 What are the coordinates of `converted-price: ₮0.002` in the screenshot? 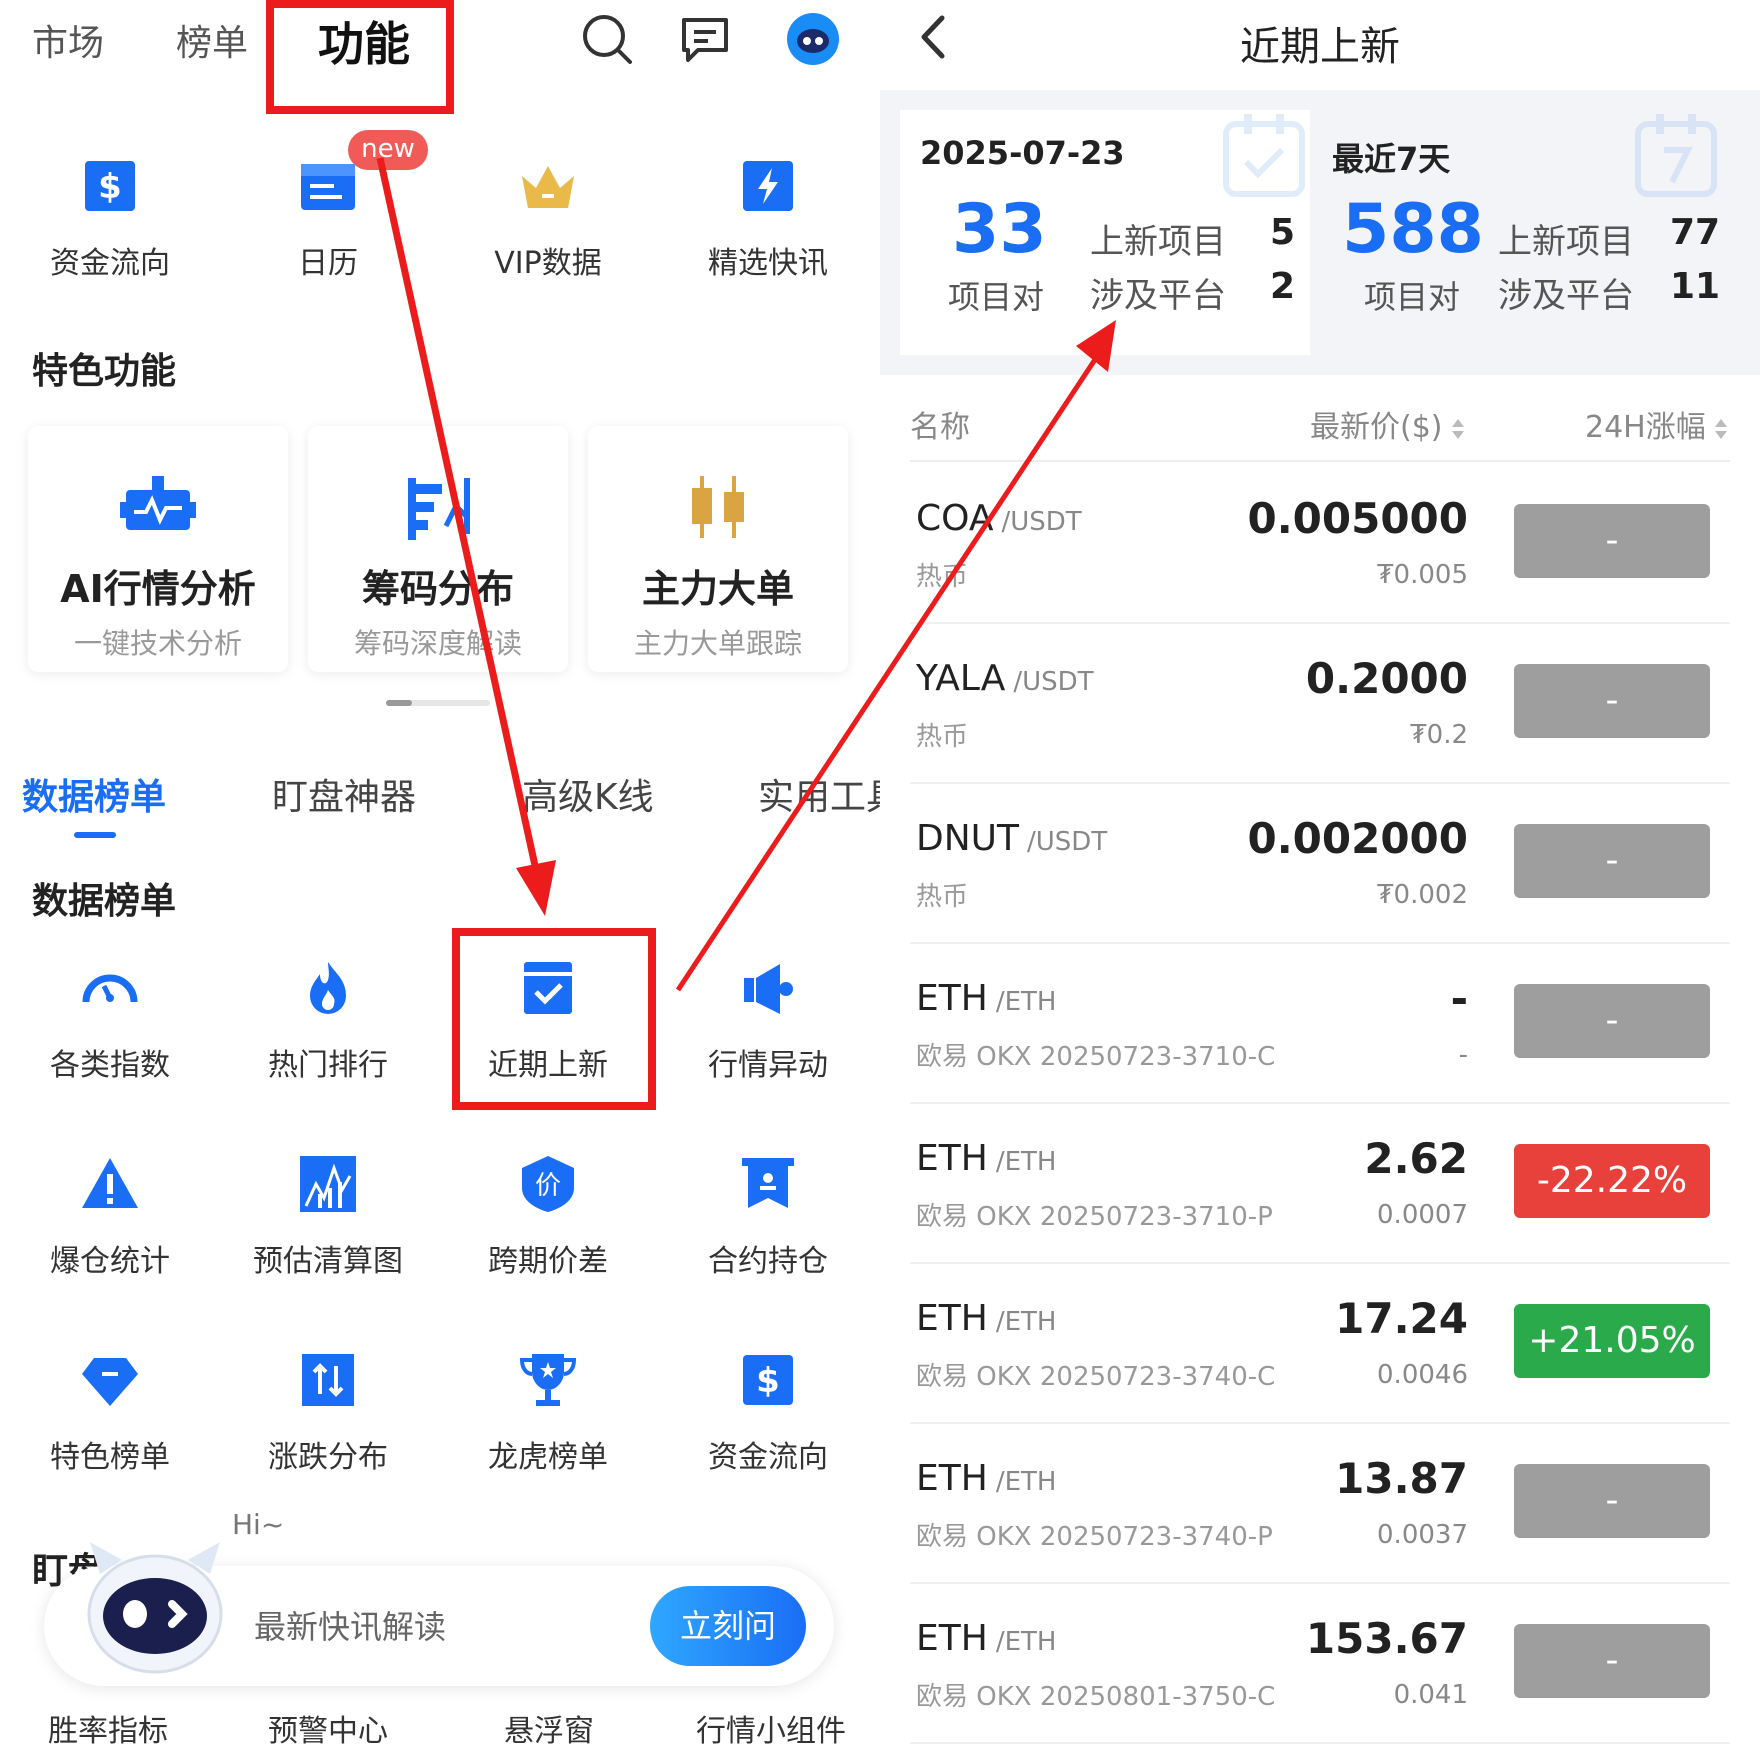 It's located at (1422, 895).